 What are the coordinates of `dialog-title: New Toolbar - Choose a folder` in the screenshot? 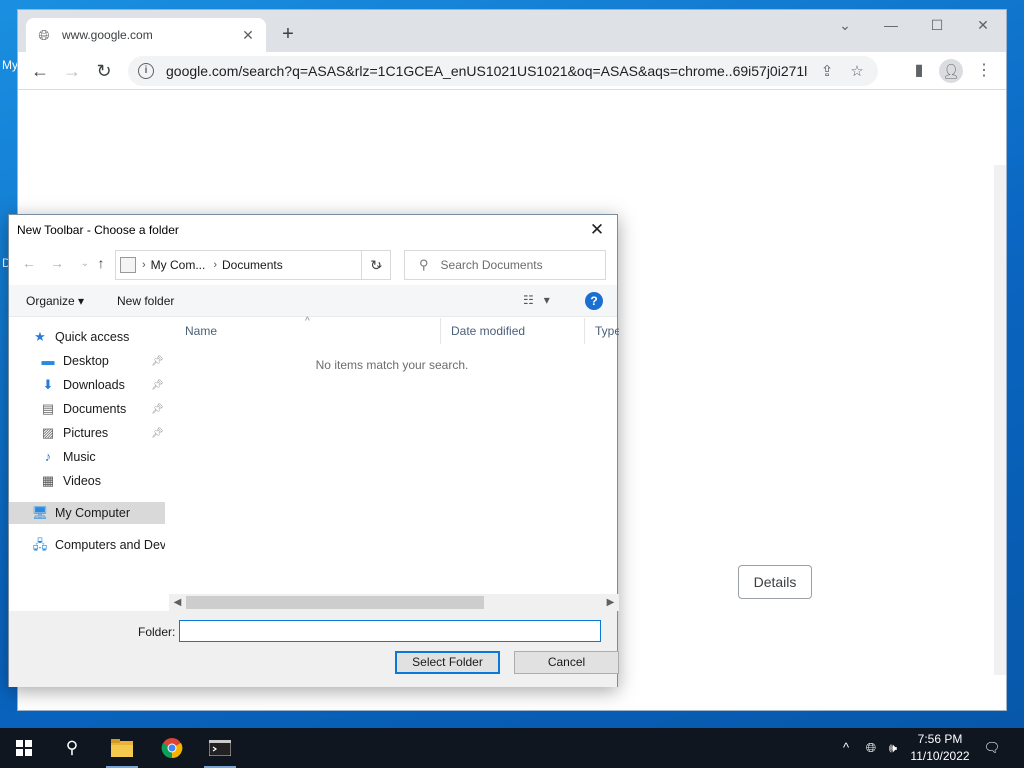 It's located at (98, 230).